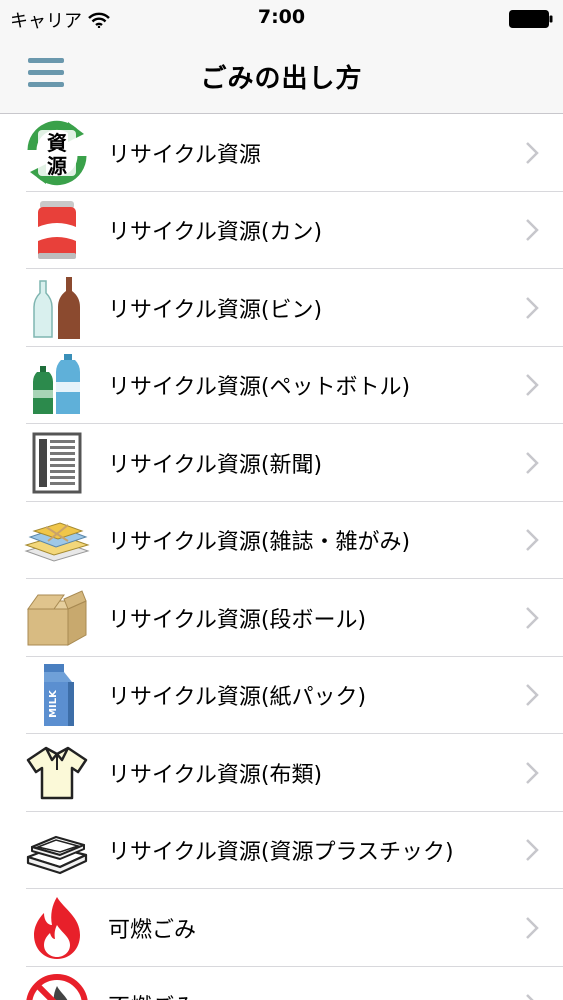  What do you see at coordinates (259, 388) in the screenshot?
I see `list-item-label: リサイクル資源(ペットボトル)` at bounding box center [259, 388].